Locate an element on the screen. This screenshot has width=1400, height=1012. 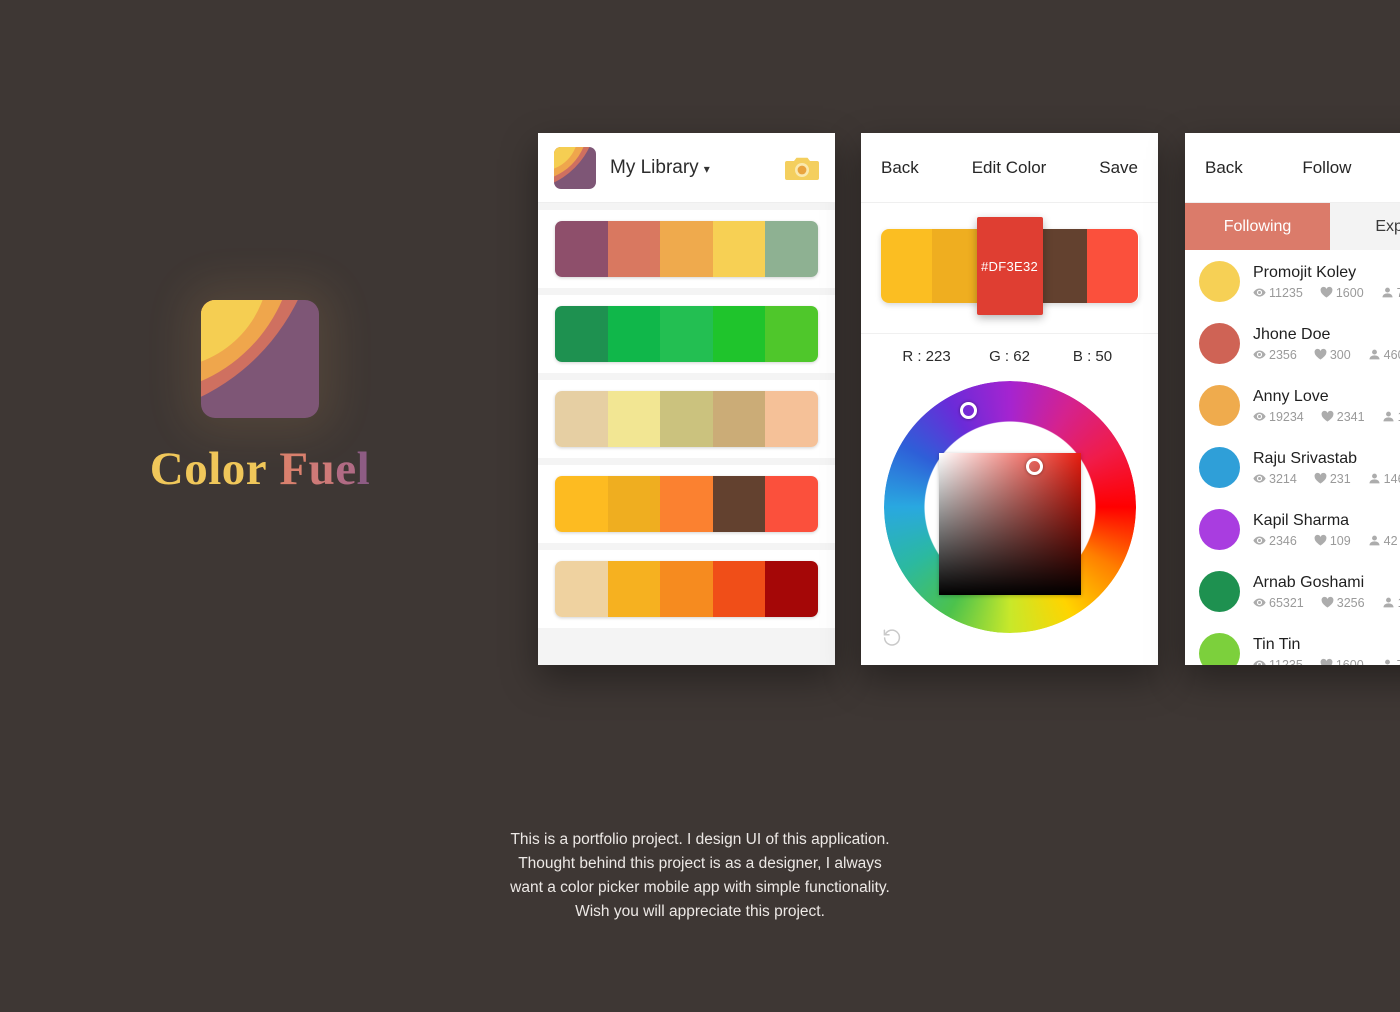
list-item: Promojit Koley 11235 1600 765 is located at coordinates (1292, 281).